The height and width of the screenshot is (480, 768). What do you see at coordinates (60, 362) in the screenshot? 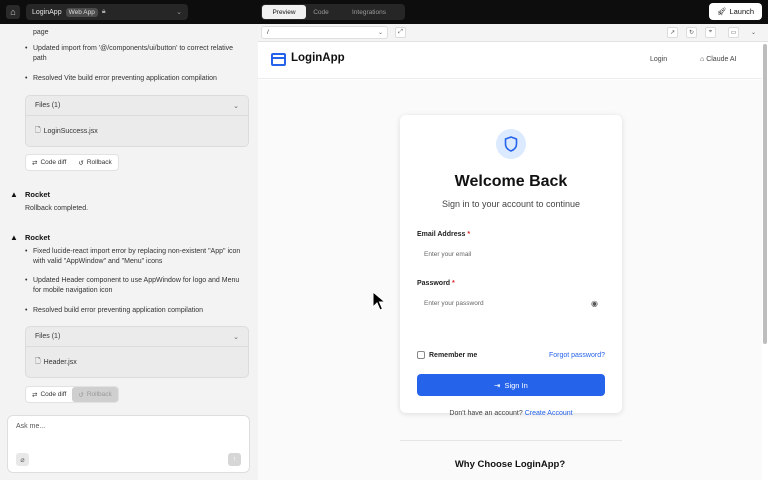
I see `file-name: Header.jsx` at bounding box center [60, 362].